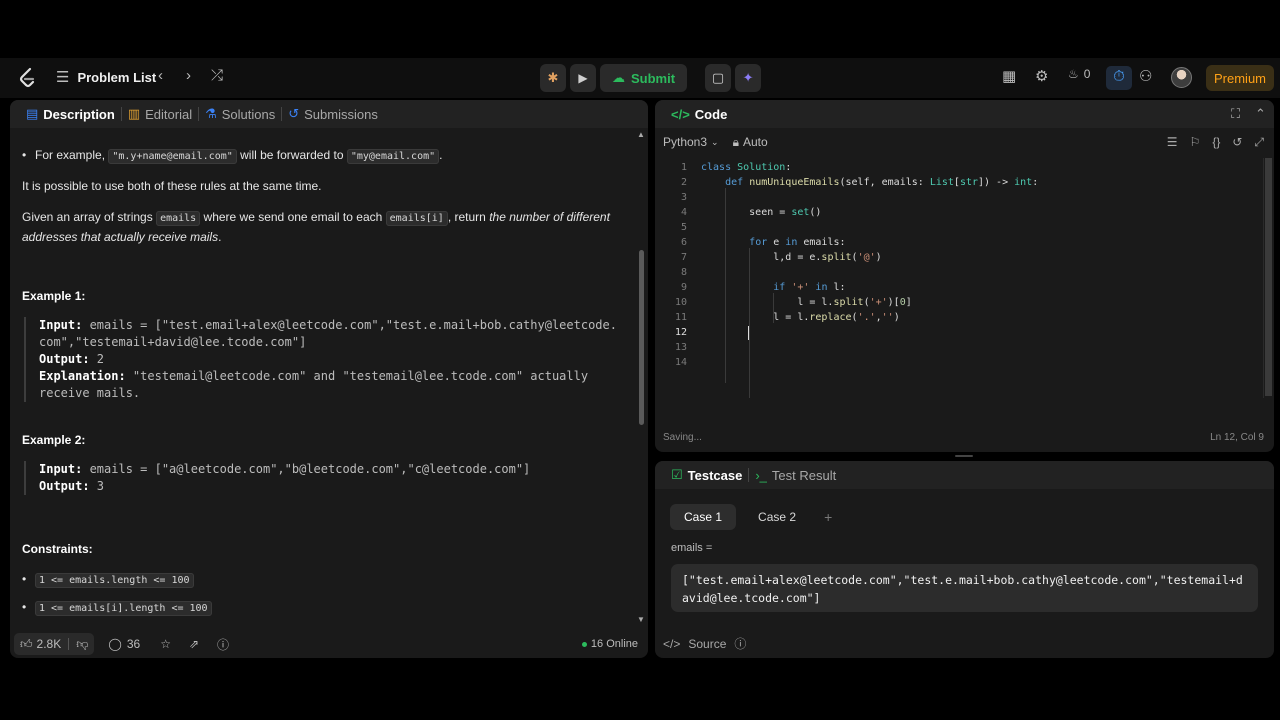  What do you see at coordinates (553, 78) in the screenshot?
I see `debug-button: ✱` at bounding box center [553, 78].